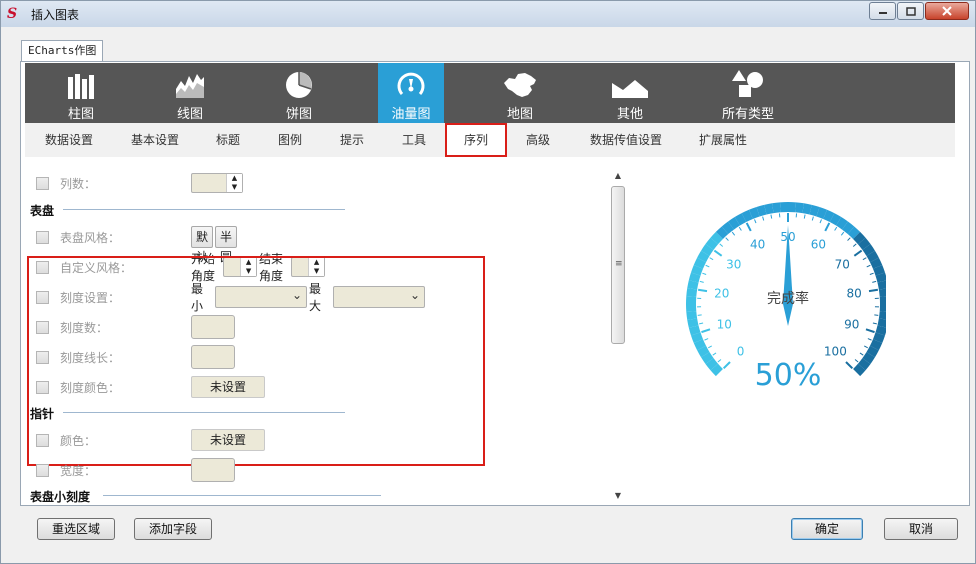  Describe the element at coordinates (290, 140) in the screenshot. I see `tab-legend: 图例` at that location.